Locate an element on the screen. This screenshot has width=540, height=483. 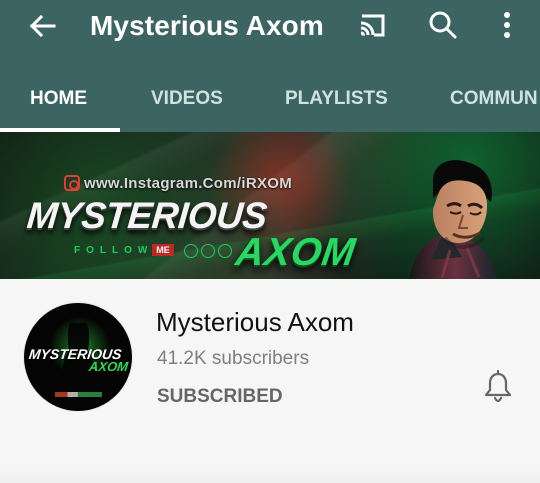
tab-community: COMMUN is located at coordinates (494, 99).